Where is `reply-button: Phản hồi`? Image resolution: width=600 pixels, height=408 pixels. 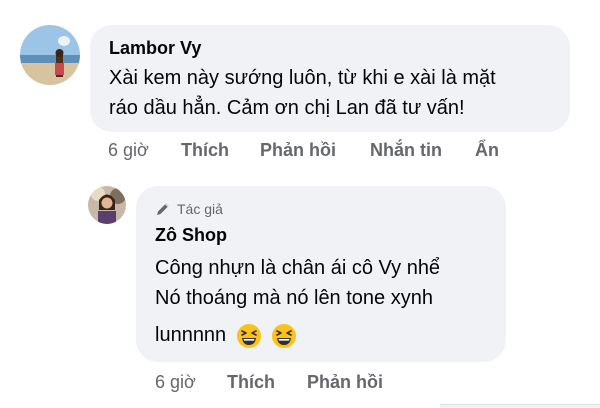 reply-button: Phản hồi is located at coordinates (298, 150).